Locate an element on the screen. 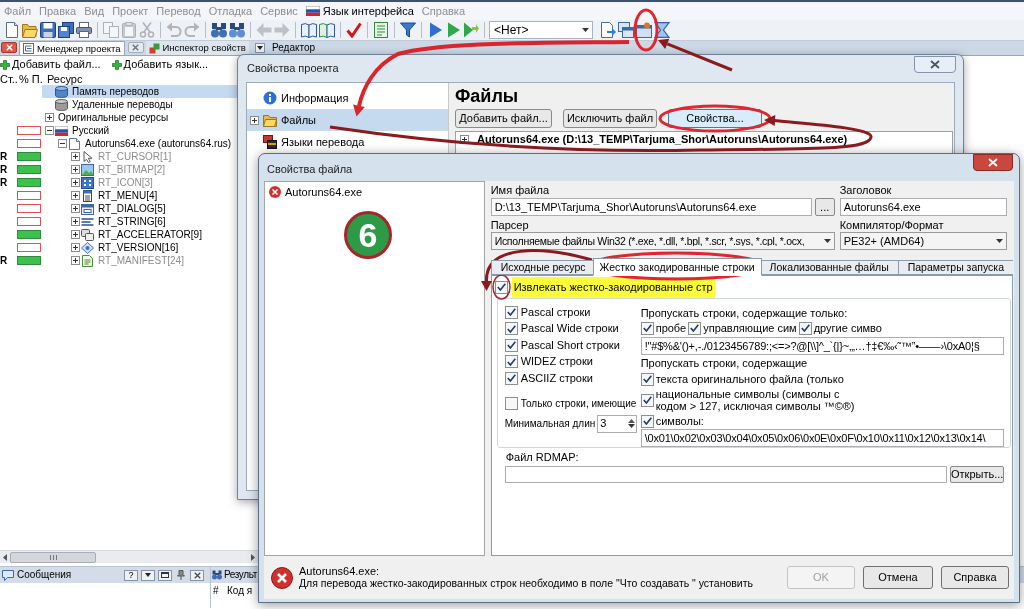 This screenshot has width=1024, height=609. dropdown: <Нет> is located at coordinates (541, 30).